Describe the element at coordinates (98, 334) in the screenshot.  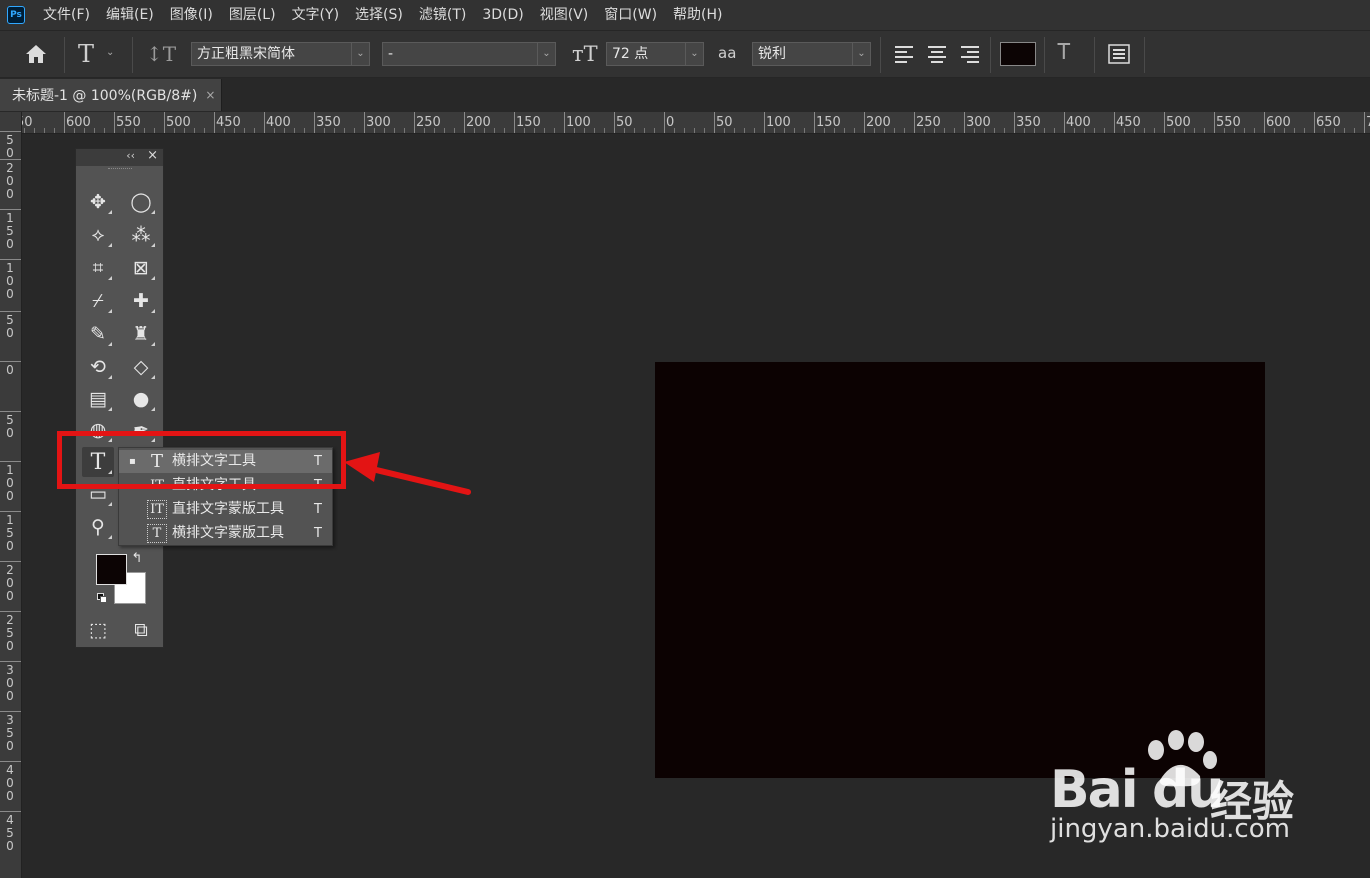
I see `brush-tool: ✎` at that location.